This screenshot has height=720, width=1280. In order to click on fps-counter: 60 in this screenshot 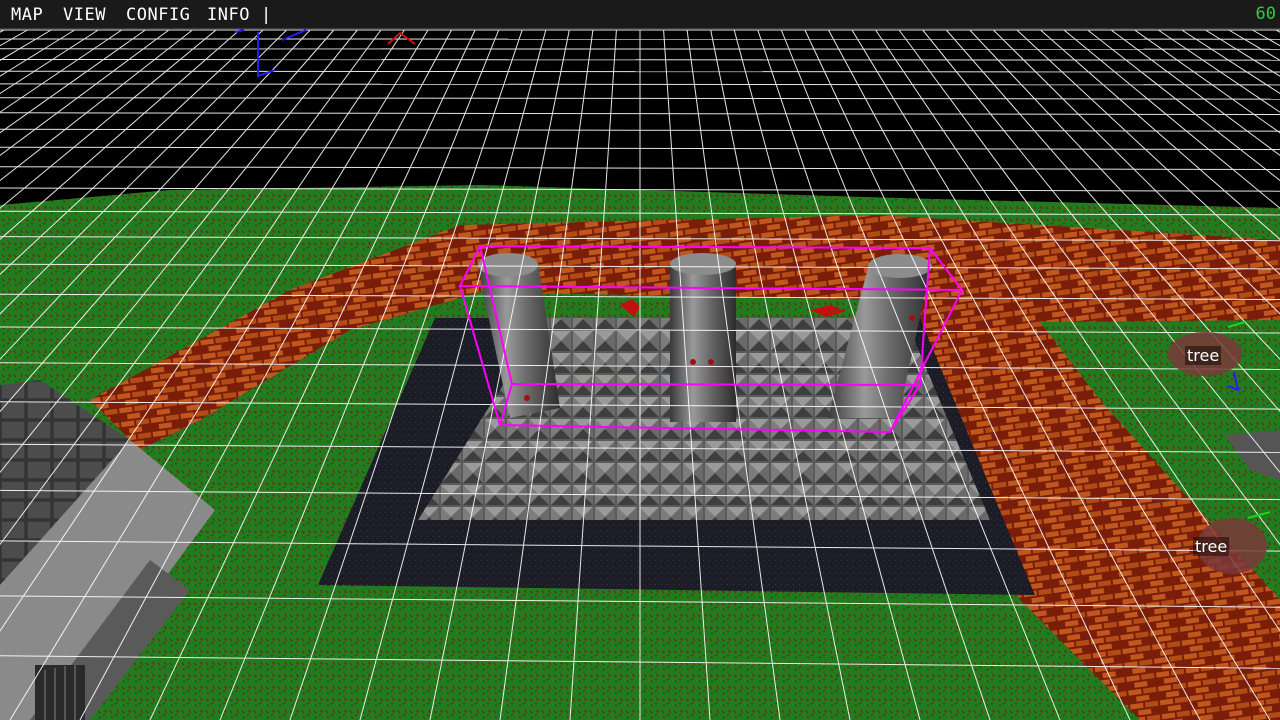, I will do `click(1265, 14)`.